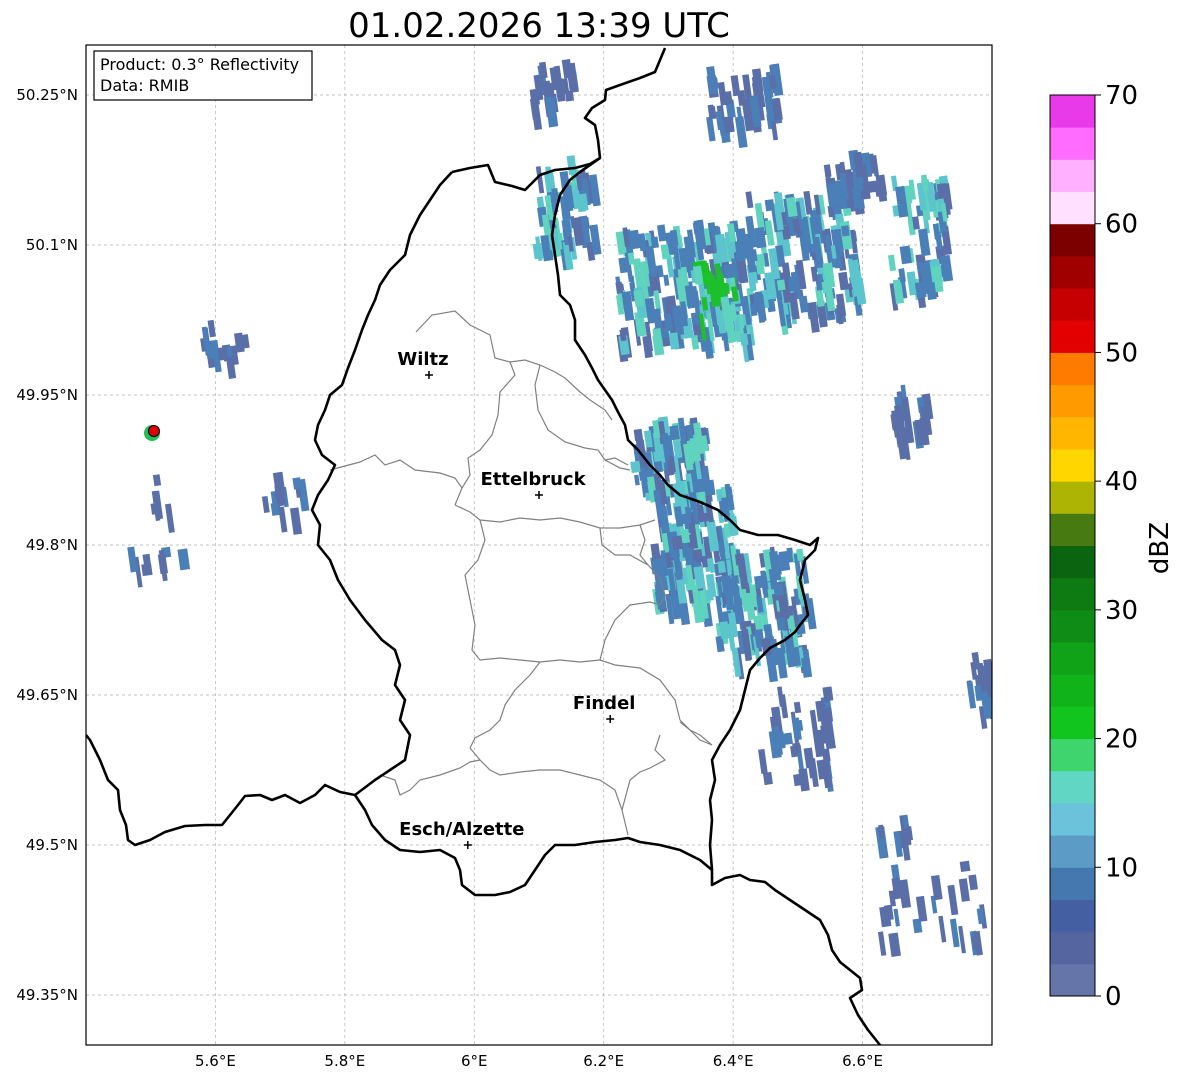 The image size is (1184, 1081). I want to click on colorbar-swatches, so click(1072, 546).